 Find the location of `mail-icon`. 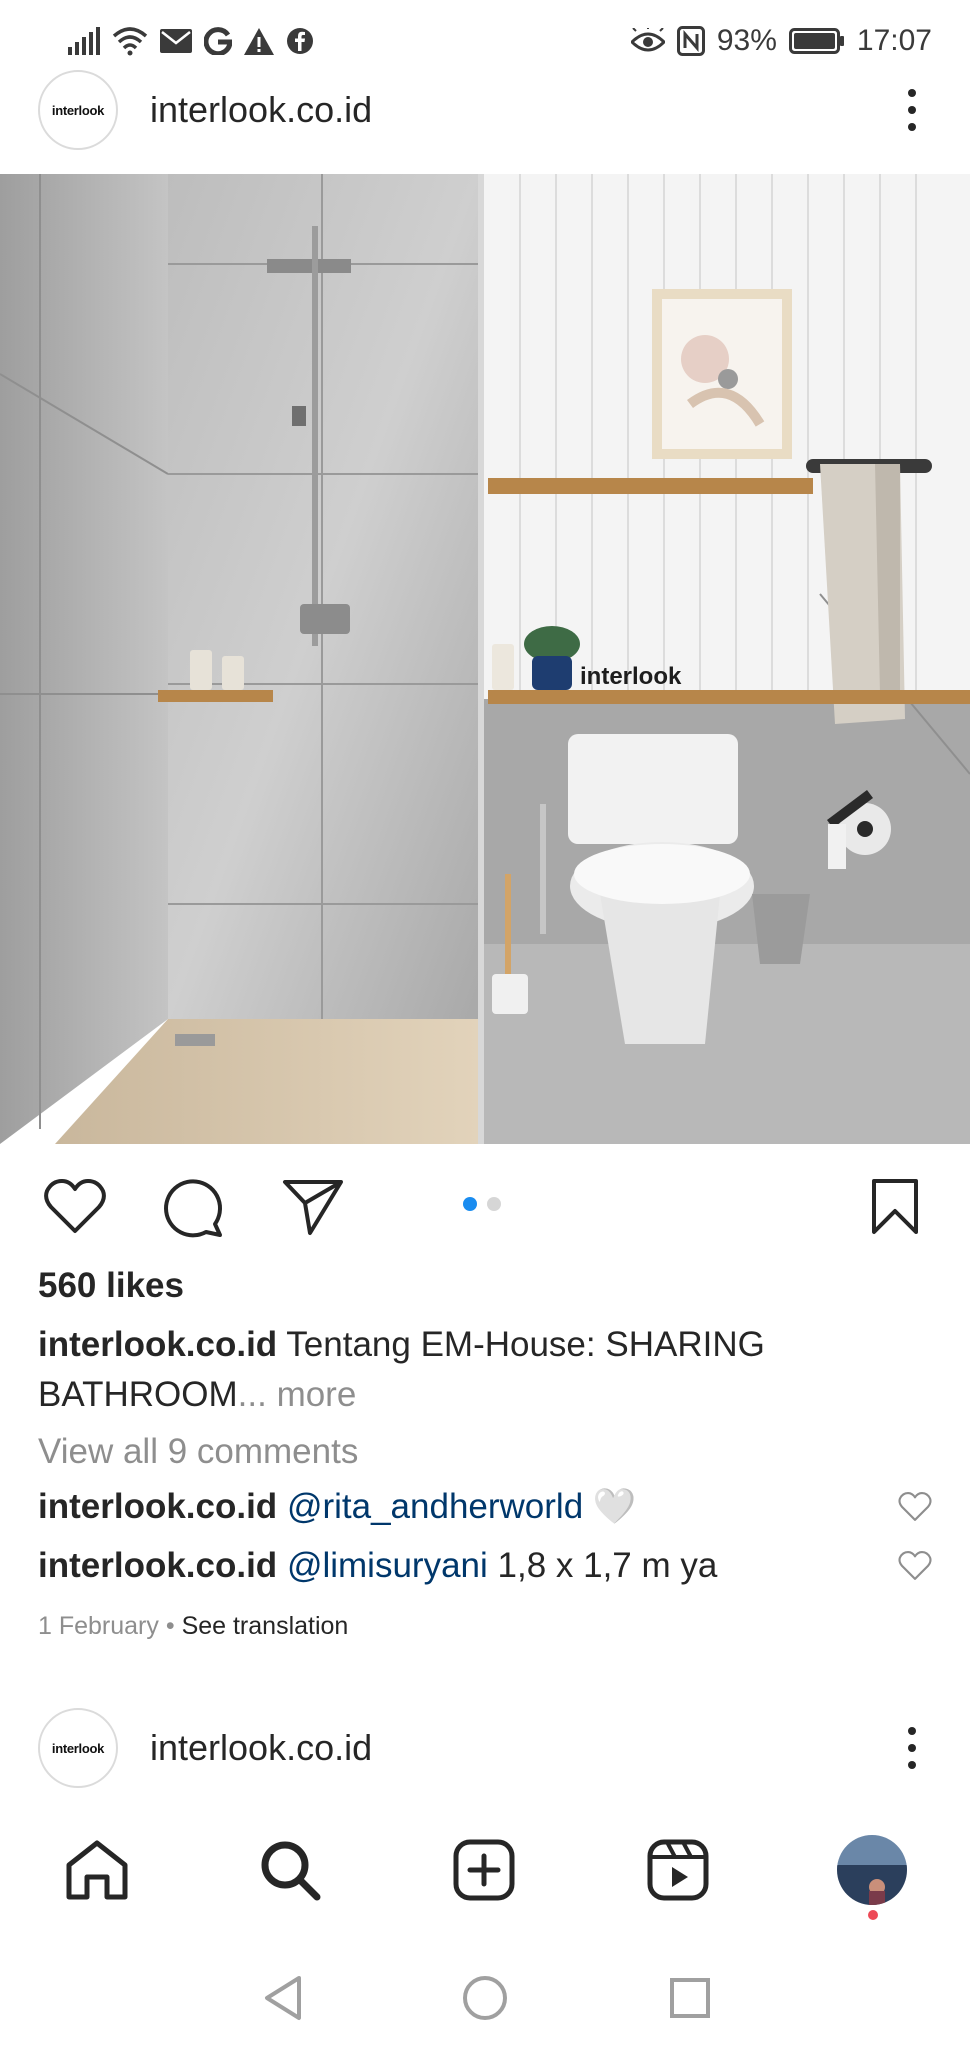

mail-icon is located at coordinates (176, 41).